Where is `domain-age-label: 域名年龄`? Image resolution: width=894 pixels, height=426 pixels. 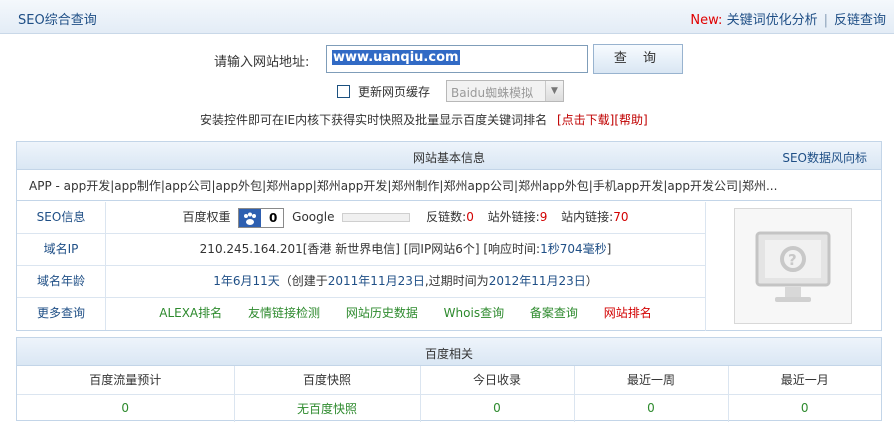
domain-age-label: 域名年龄 is located at coordinates (61, 281).